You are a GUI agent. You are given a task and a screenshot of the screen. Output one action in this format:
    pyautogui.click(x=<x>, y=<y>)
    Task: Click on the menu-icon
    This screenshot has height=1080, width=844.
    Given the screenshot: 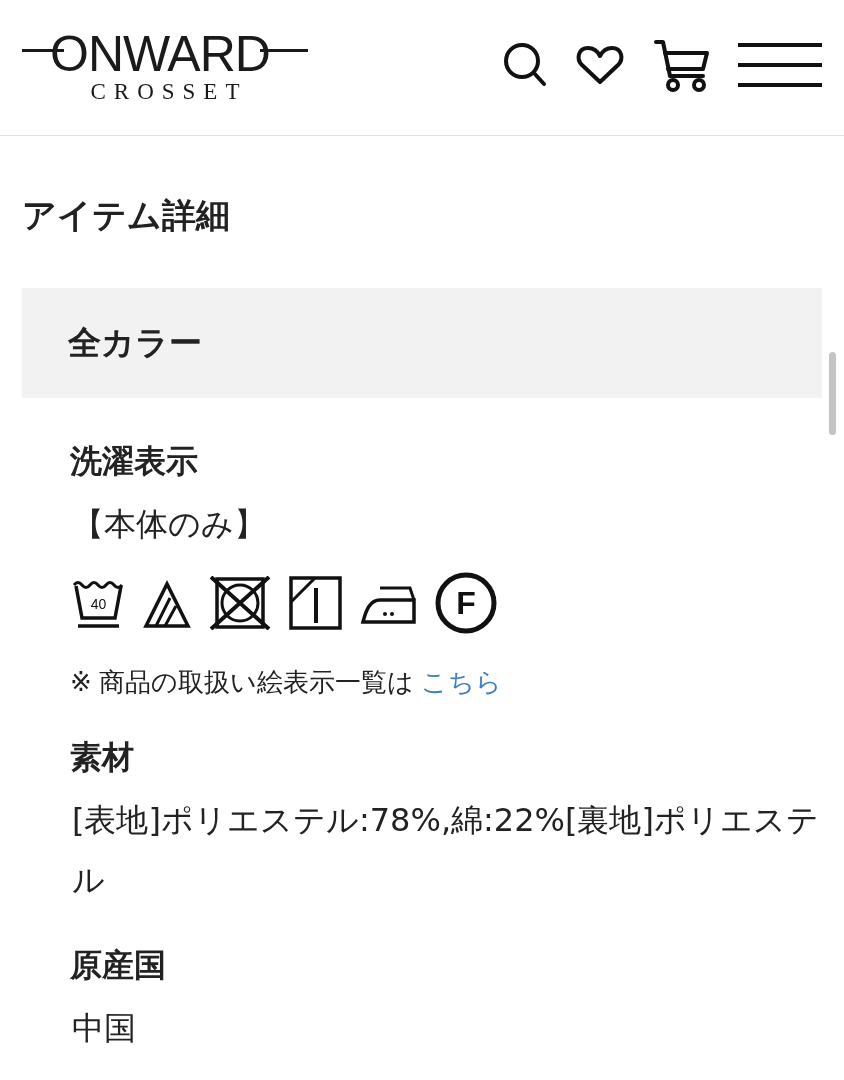 What is the action you would take?
    pyautogui.click(x=780, y=64)
    